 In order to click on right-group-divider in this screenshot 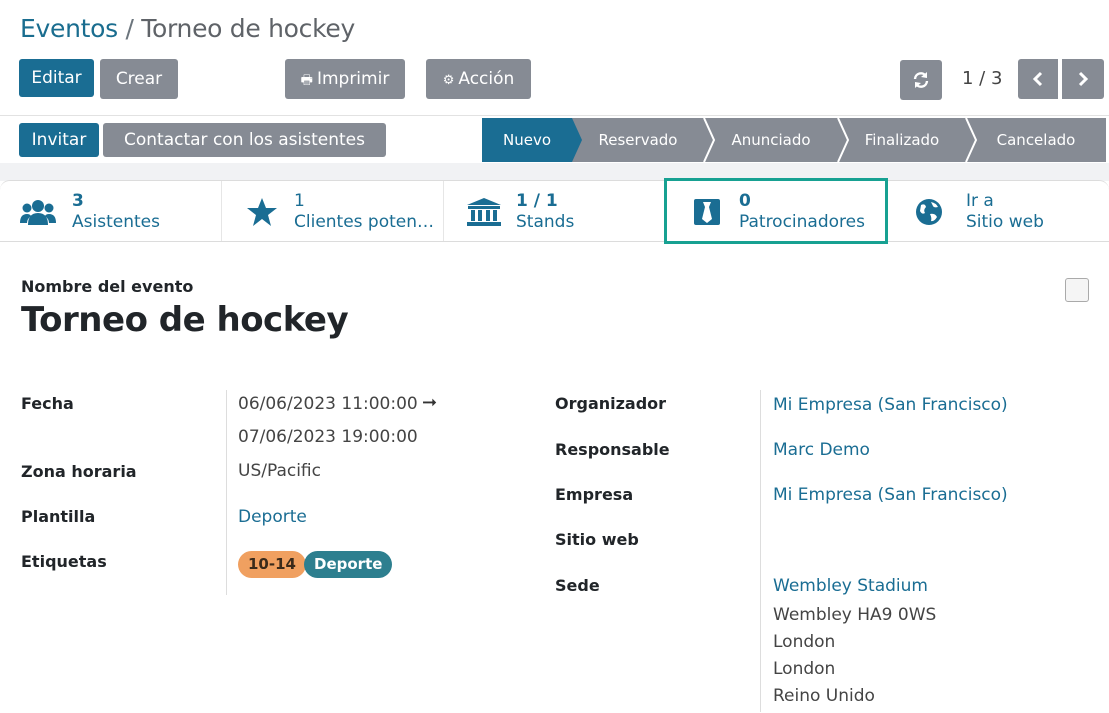, I will do `click(760, 551)`.